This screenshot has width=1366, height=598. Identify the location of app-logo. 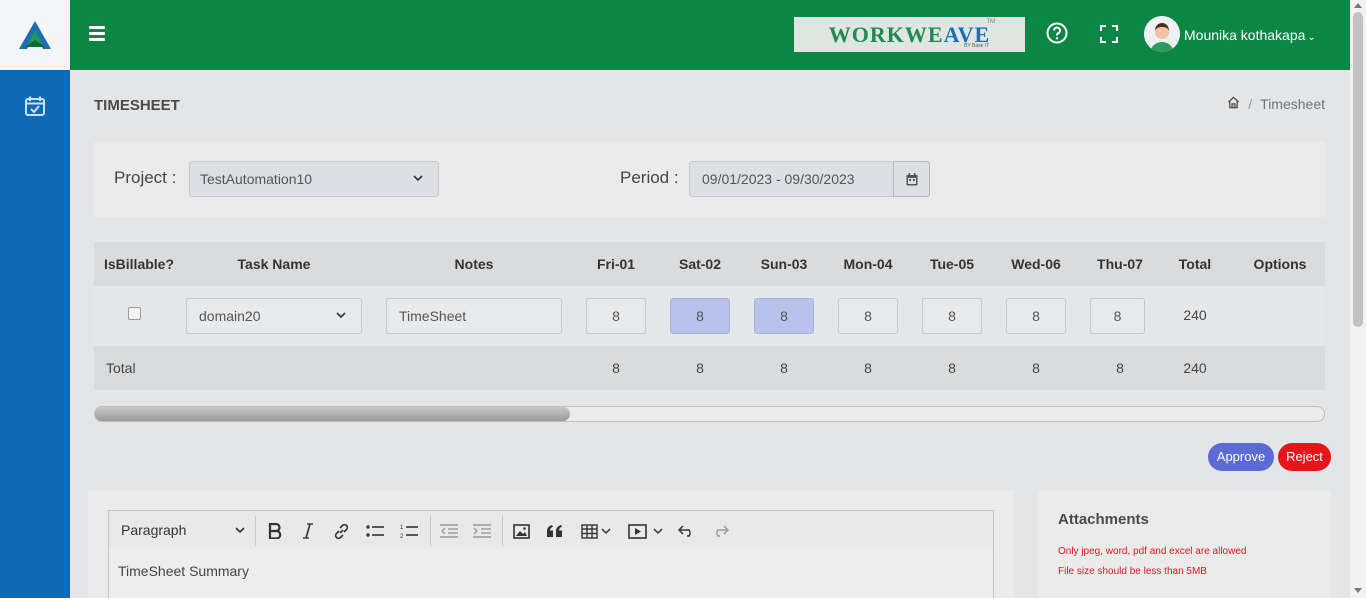
(35, 35).